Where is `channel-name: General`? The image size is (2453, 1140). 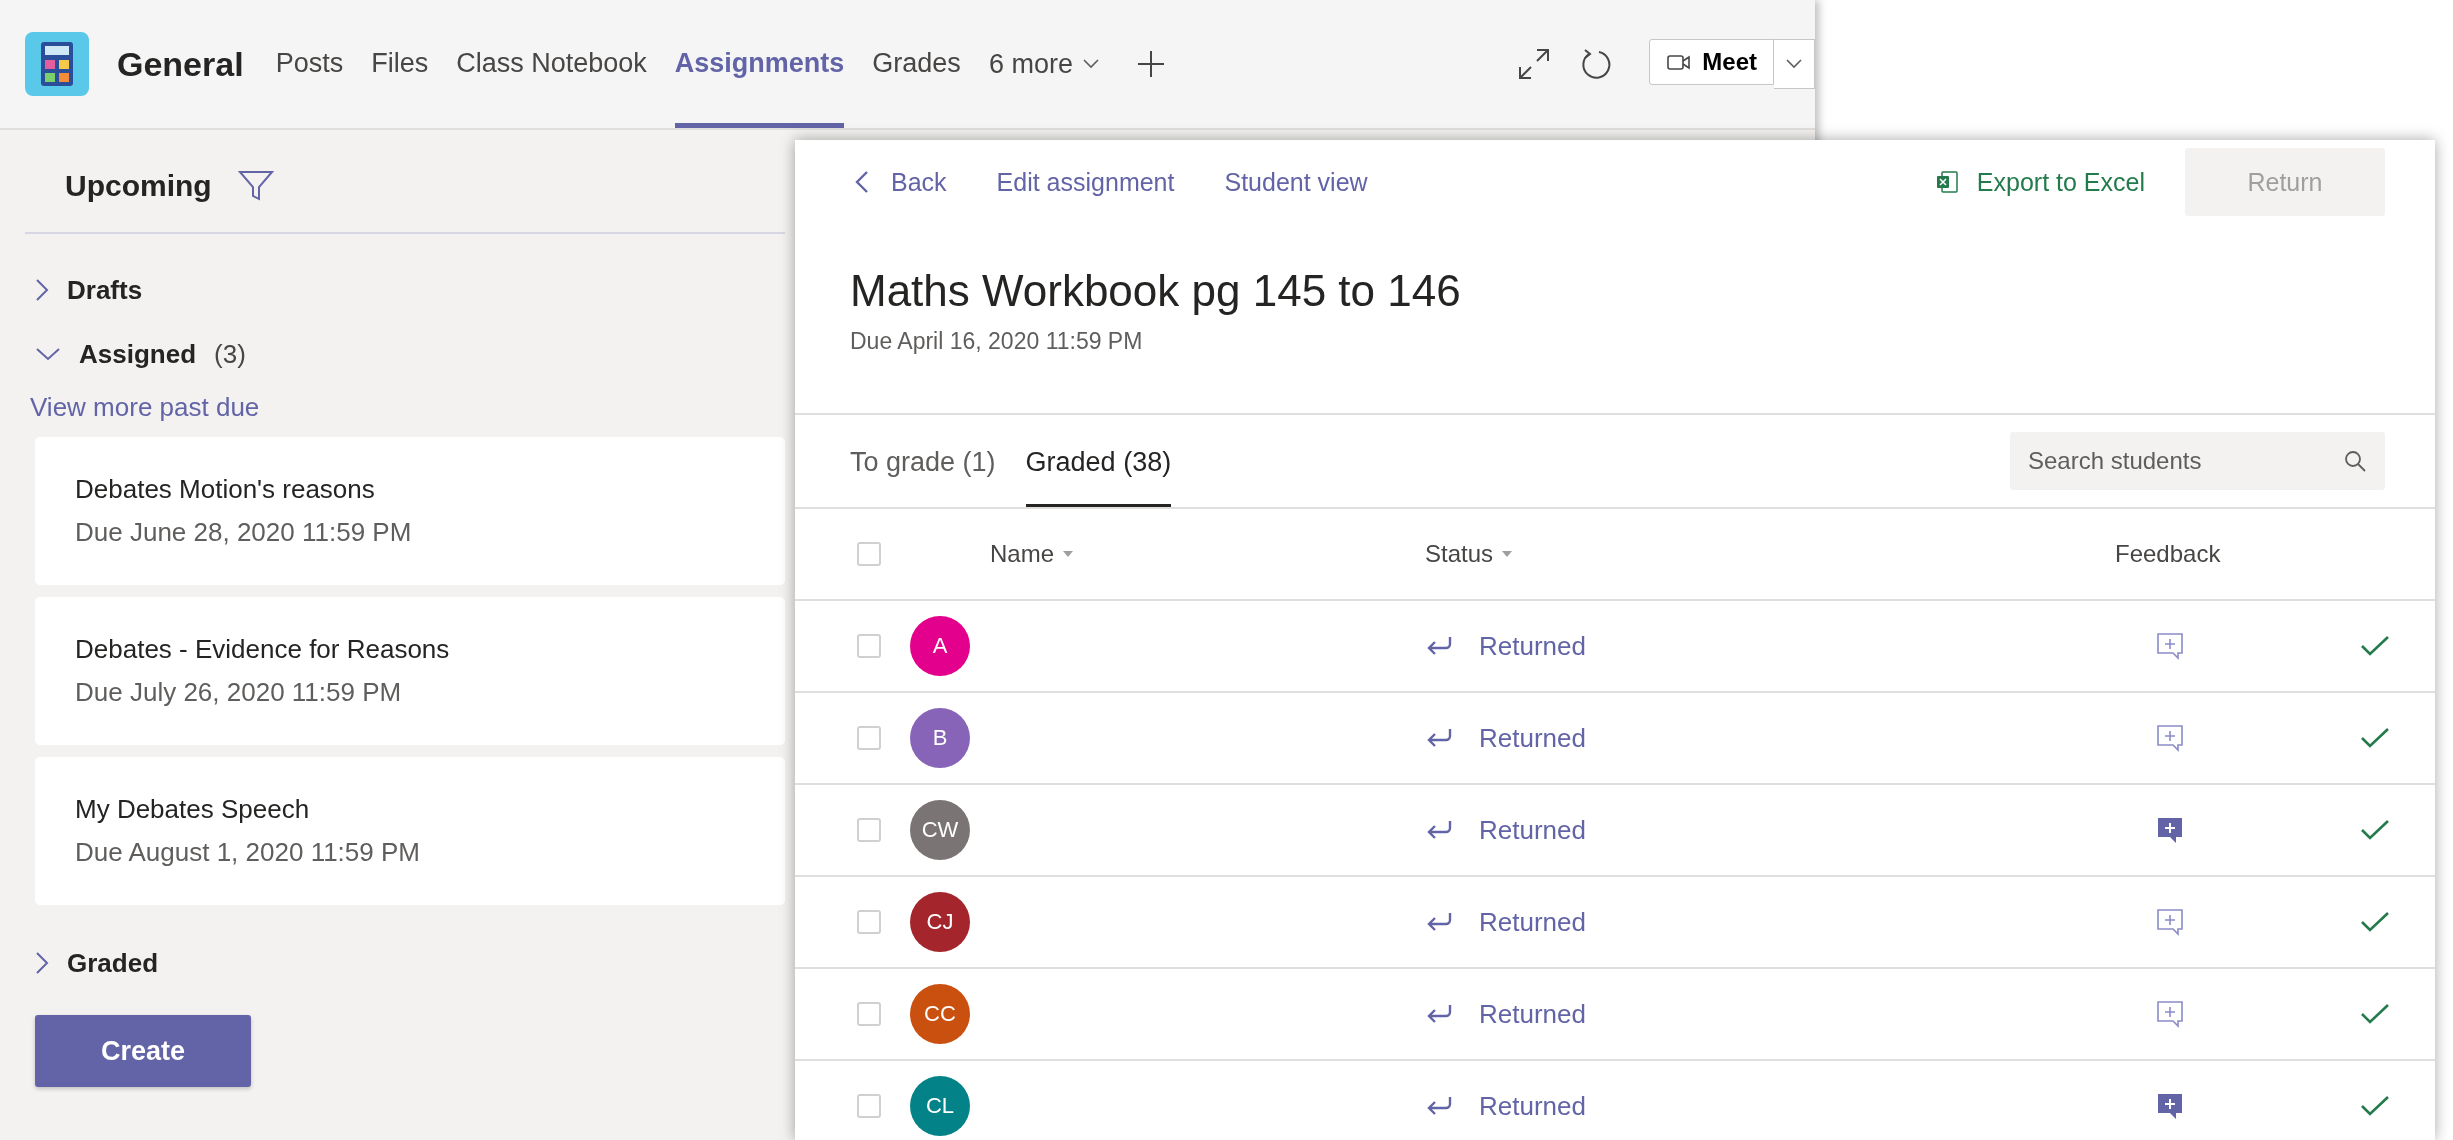 channel-name: General is located at coordinates (180, 64).